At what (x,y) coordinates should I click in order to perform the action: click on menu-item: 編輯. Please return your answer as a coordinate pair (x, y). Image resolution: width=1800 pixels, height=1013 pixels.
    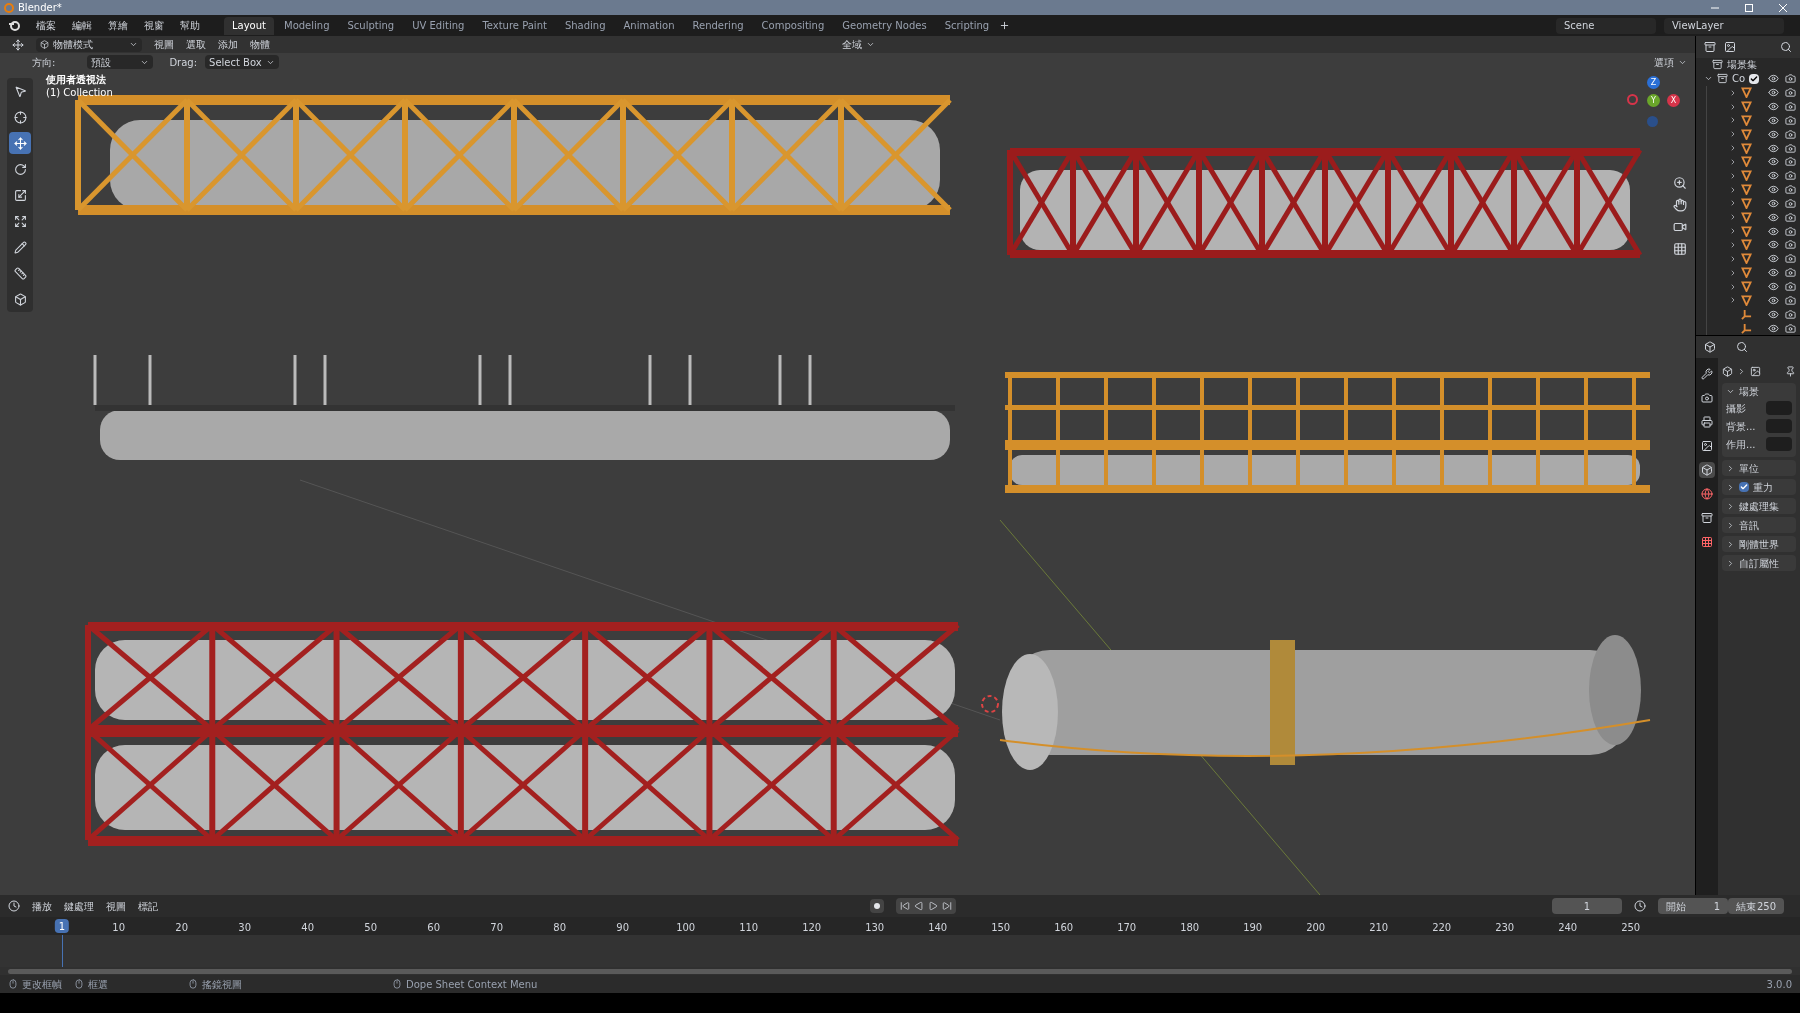
    Looking at the image, I should click on (82, 25).